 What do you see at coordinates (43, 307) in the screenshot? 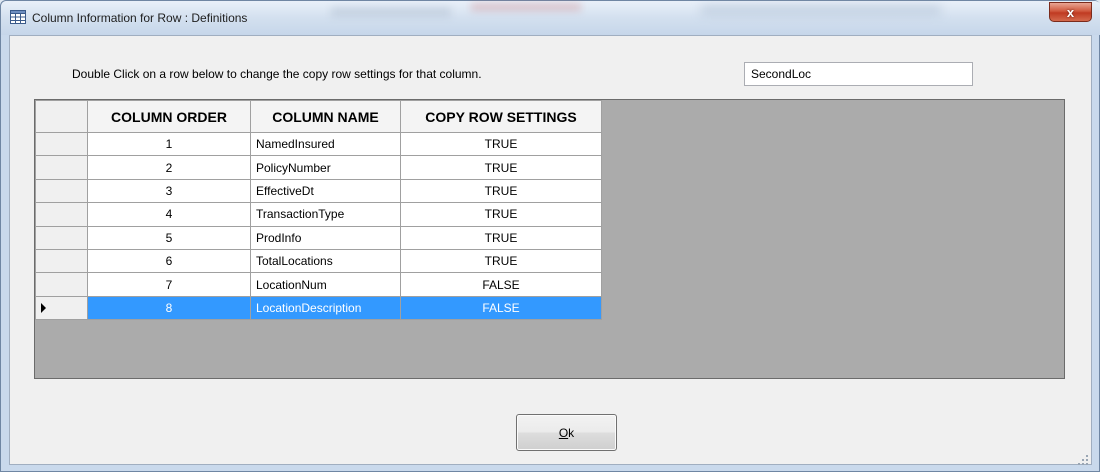
I see `row-pointer-icon` at bounding box center [43, 307].